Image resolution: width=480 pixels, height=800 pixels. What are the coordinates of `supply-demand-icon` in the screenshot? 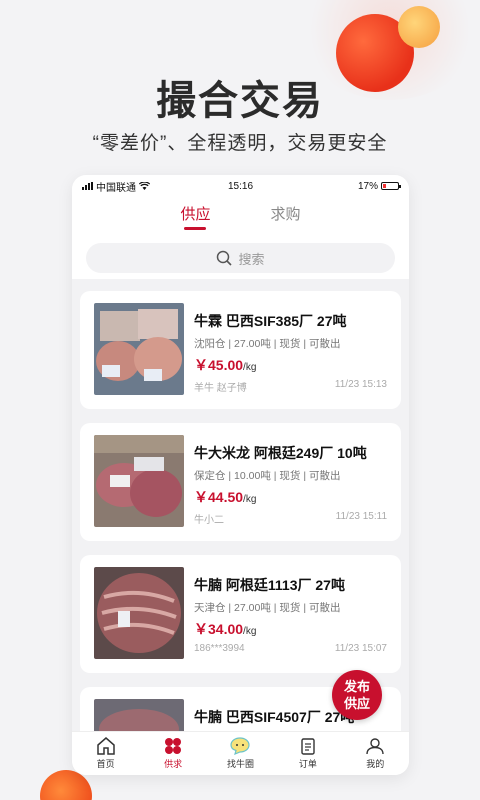 It's located at (173, 746).